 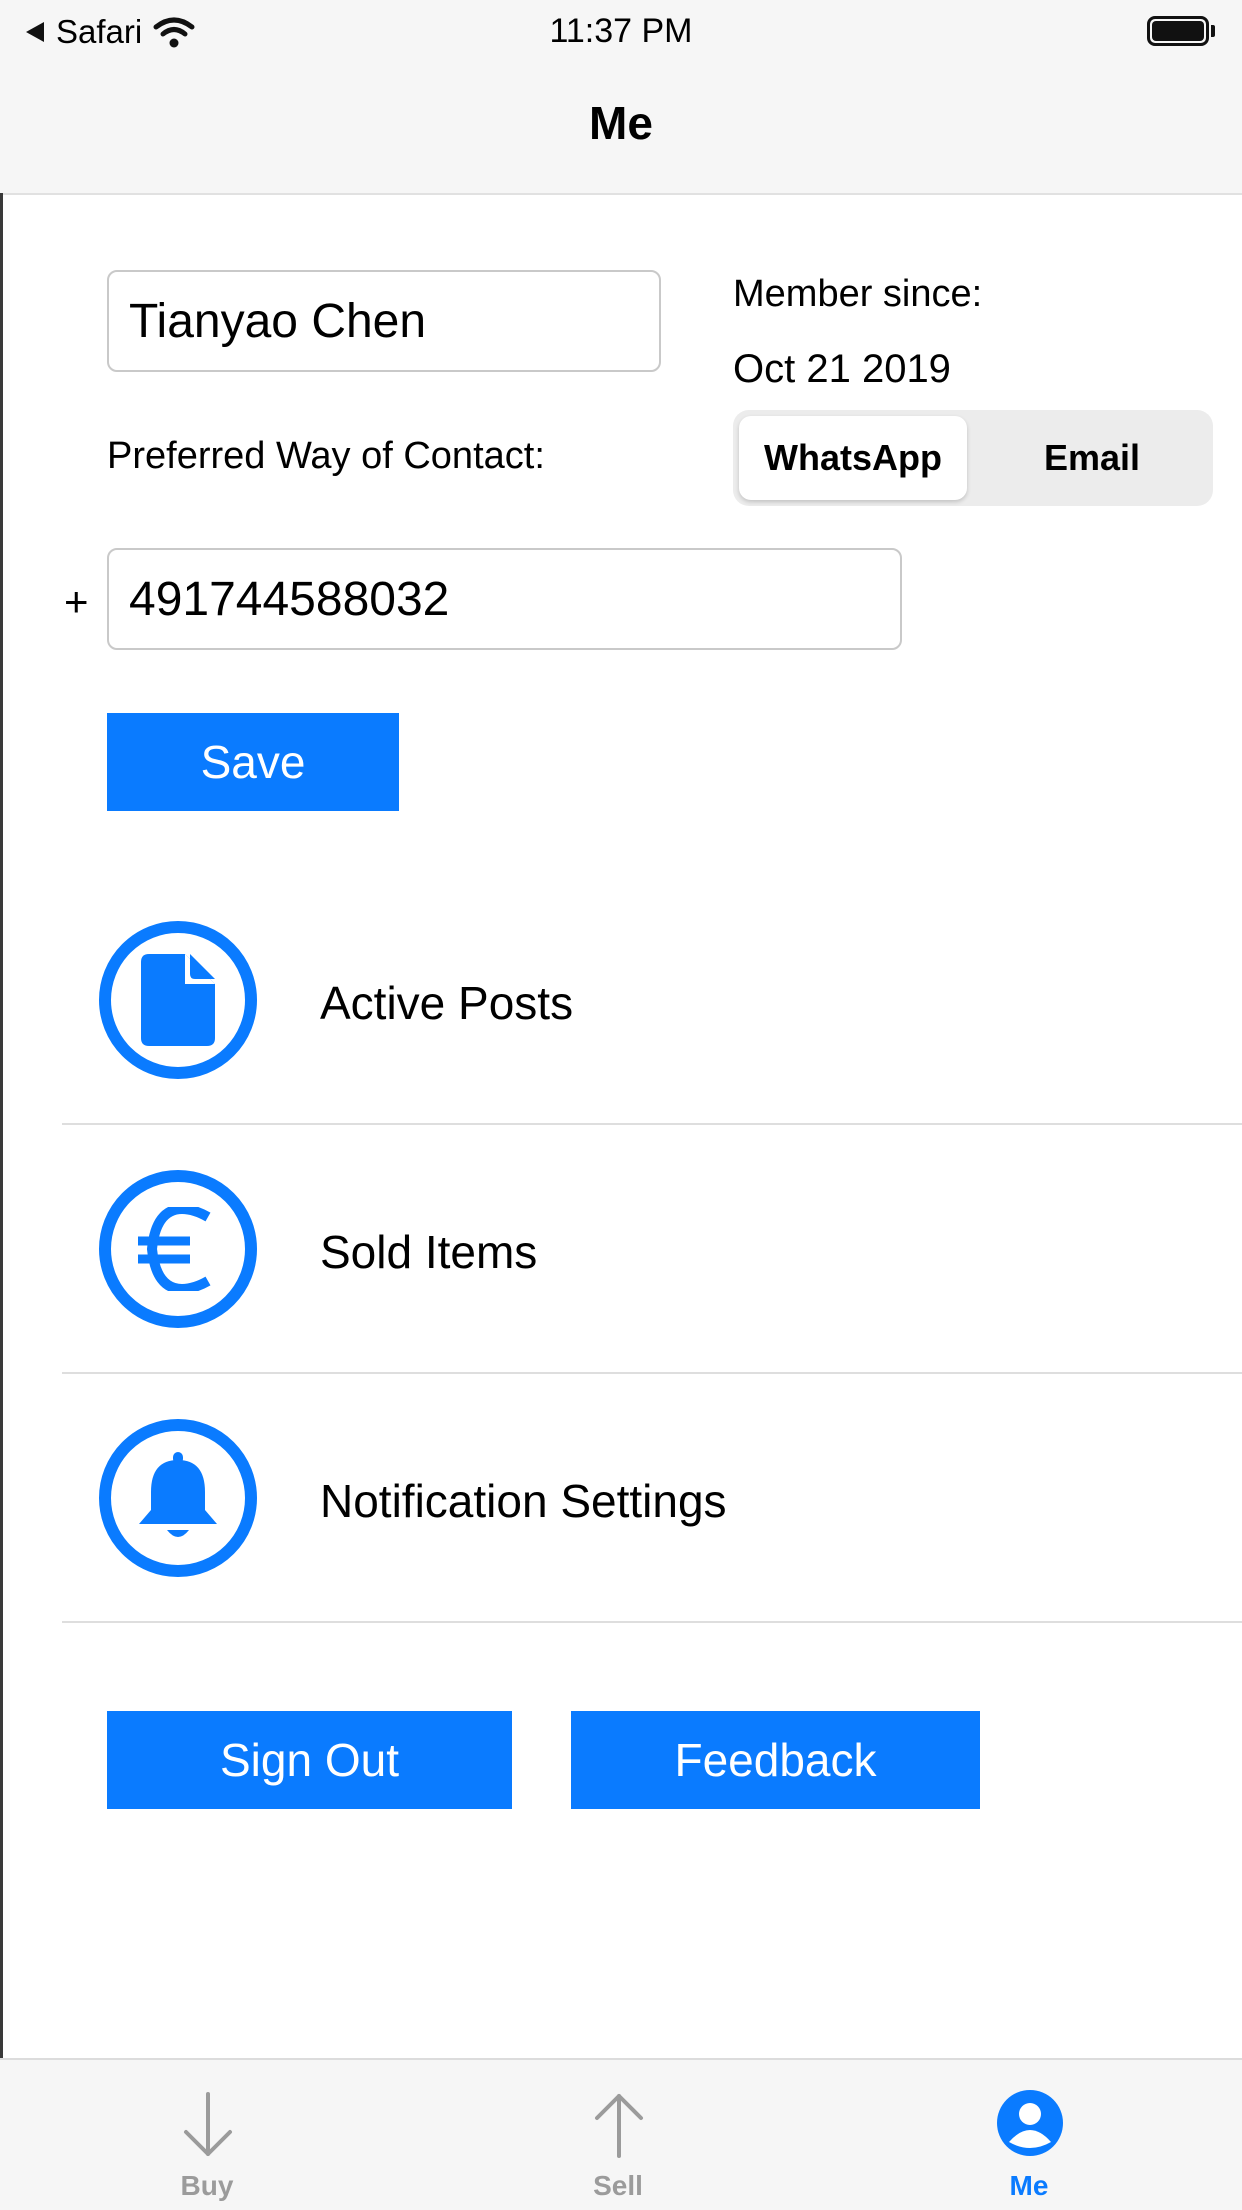 What do you see at coordinates (429, 1252) in the screenshot?
I see `menu-item-label: Sold Items` at bounding box center [429, 1252].